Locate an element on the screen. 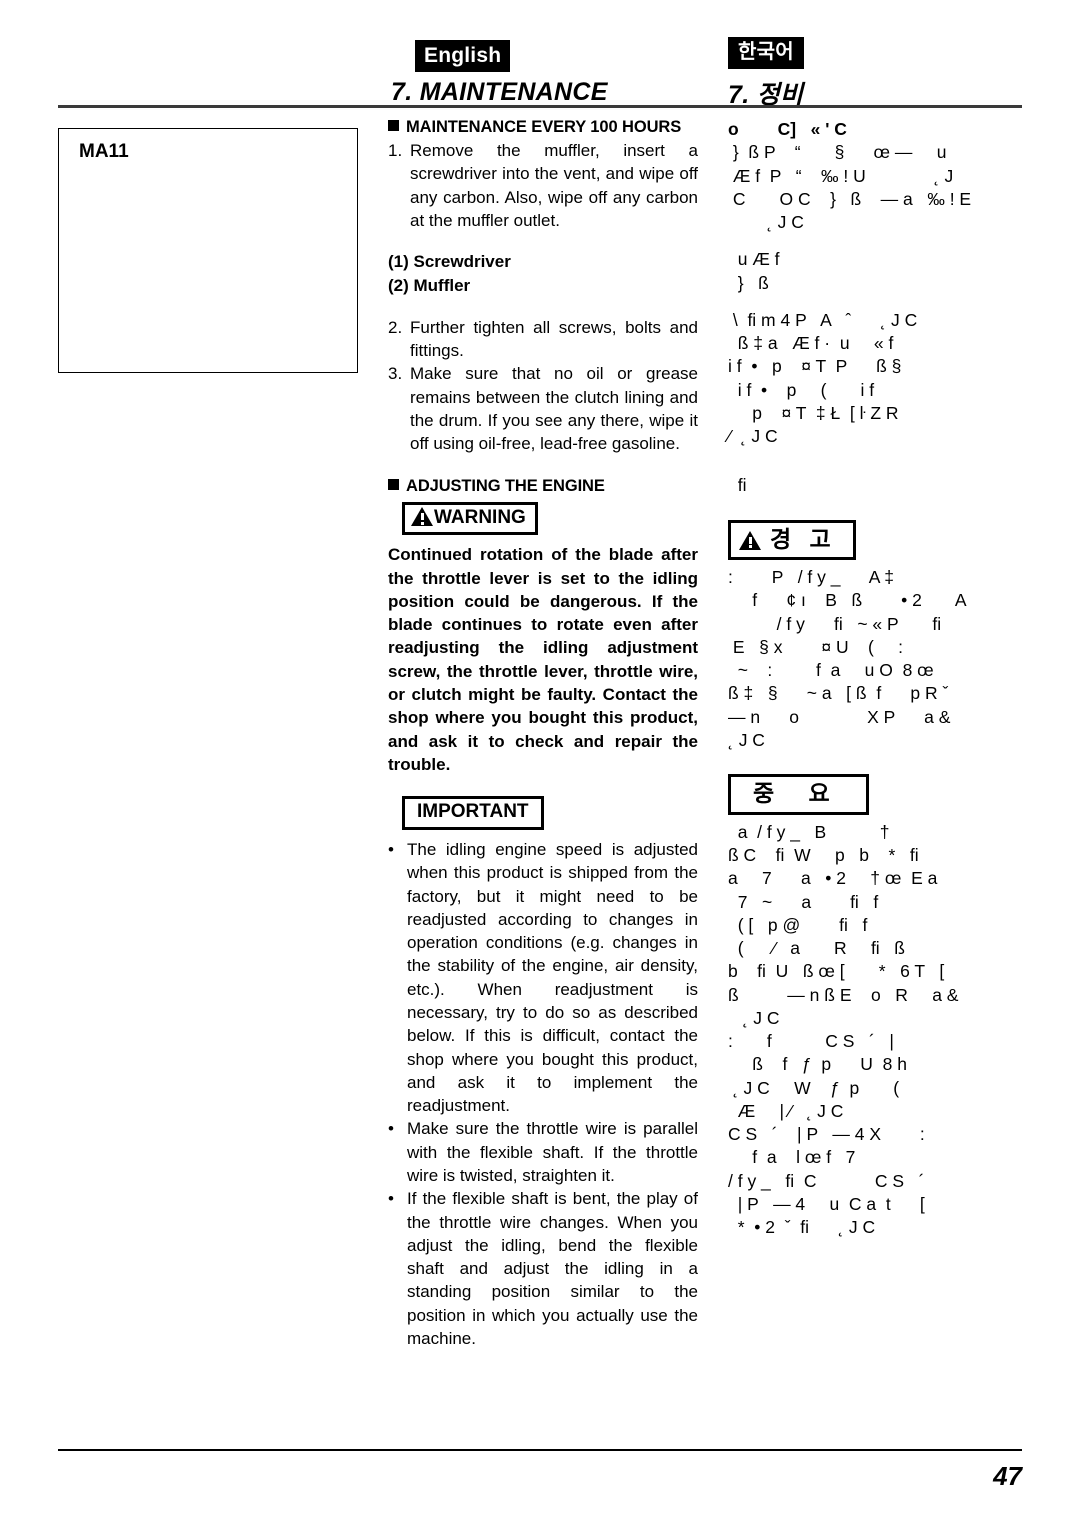 This screenshot has height=1526, width=1080. korean-text-line: — n o X P a & is located at coordinates (839, 716).